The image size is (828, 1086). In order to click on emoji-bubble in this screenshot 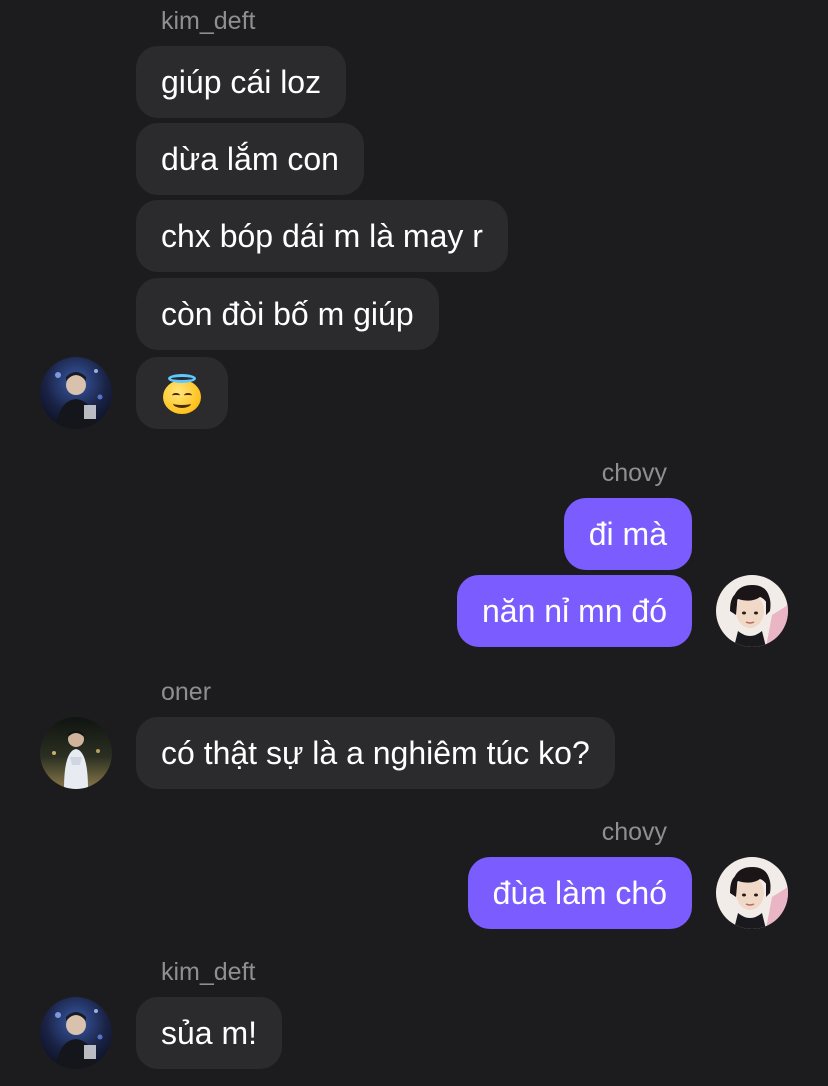, I will do `click(182, 393)`.